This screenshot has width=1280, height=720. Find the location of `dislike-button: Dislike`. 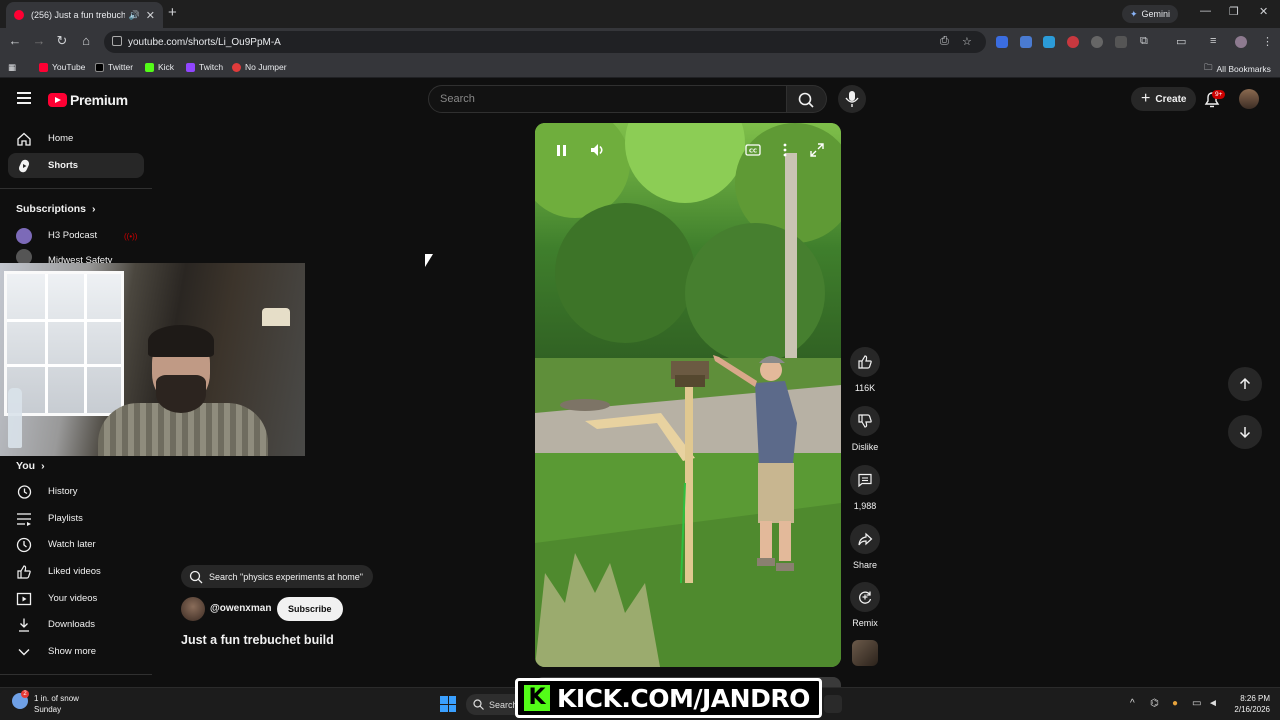

dislike-button: Dislike is located at coordinates (865, 429).